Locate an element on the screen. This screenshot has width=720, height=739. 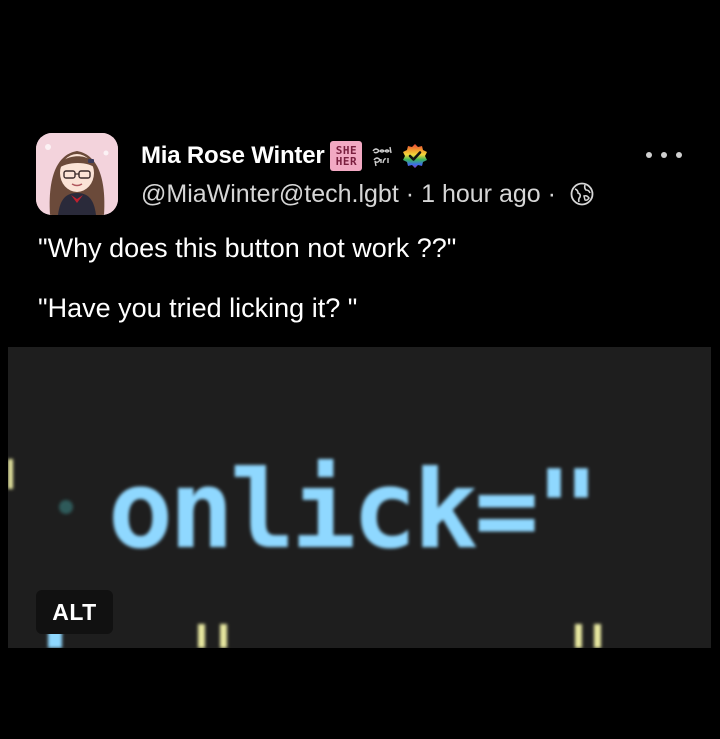
avatar is located at coordinates (77, 174).